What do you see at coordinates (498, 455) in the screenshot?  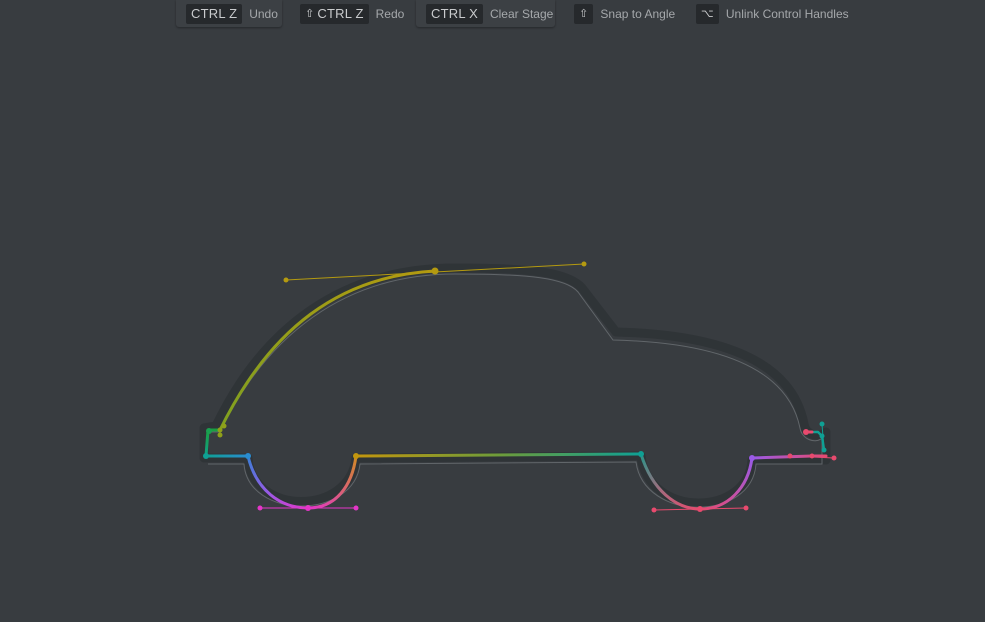 I see `path-segment-floor` at bounding box center [498, 455].